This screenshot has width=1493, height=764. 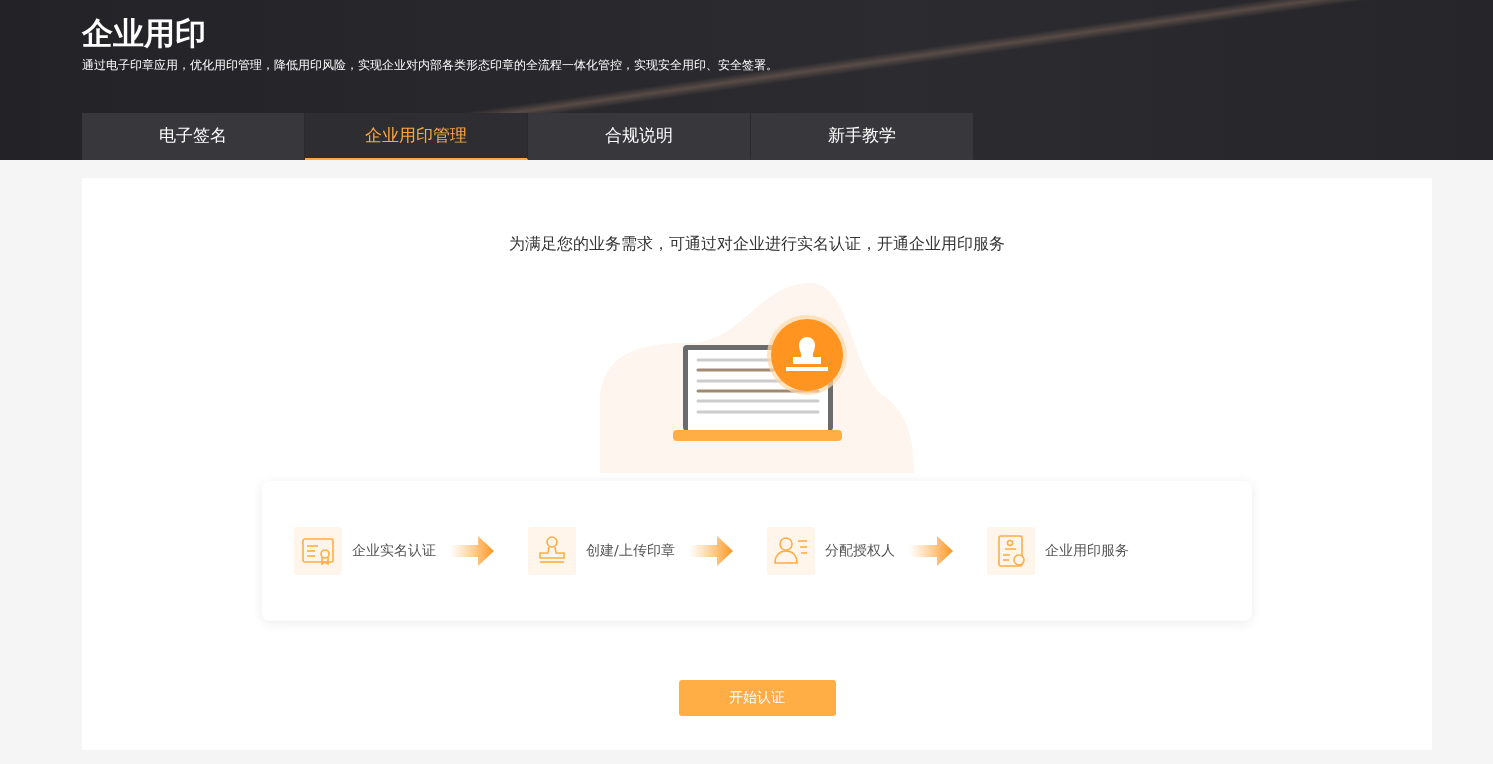 I want to click on step-label: 创建/上传印章, so click(x=630, y=551).